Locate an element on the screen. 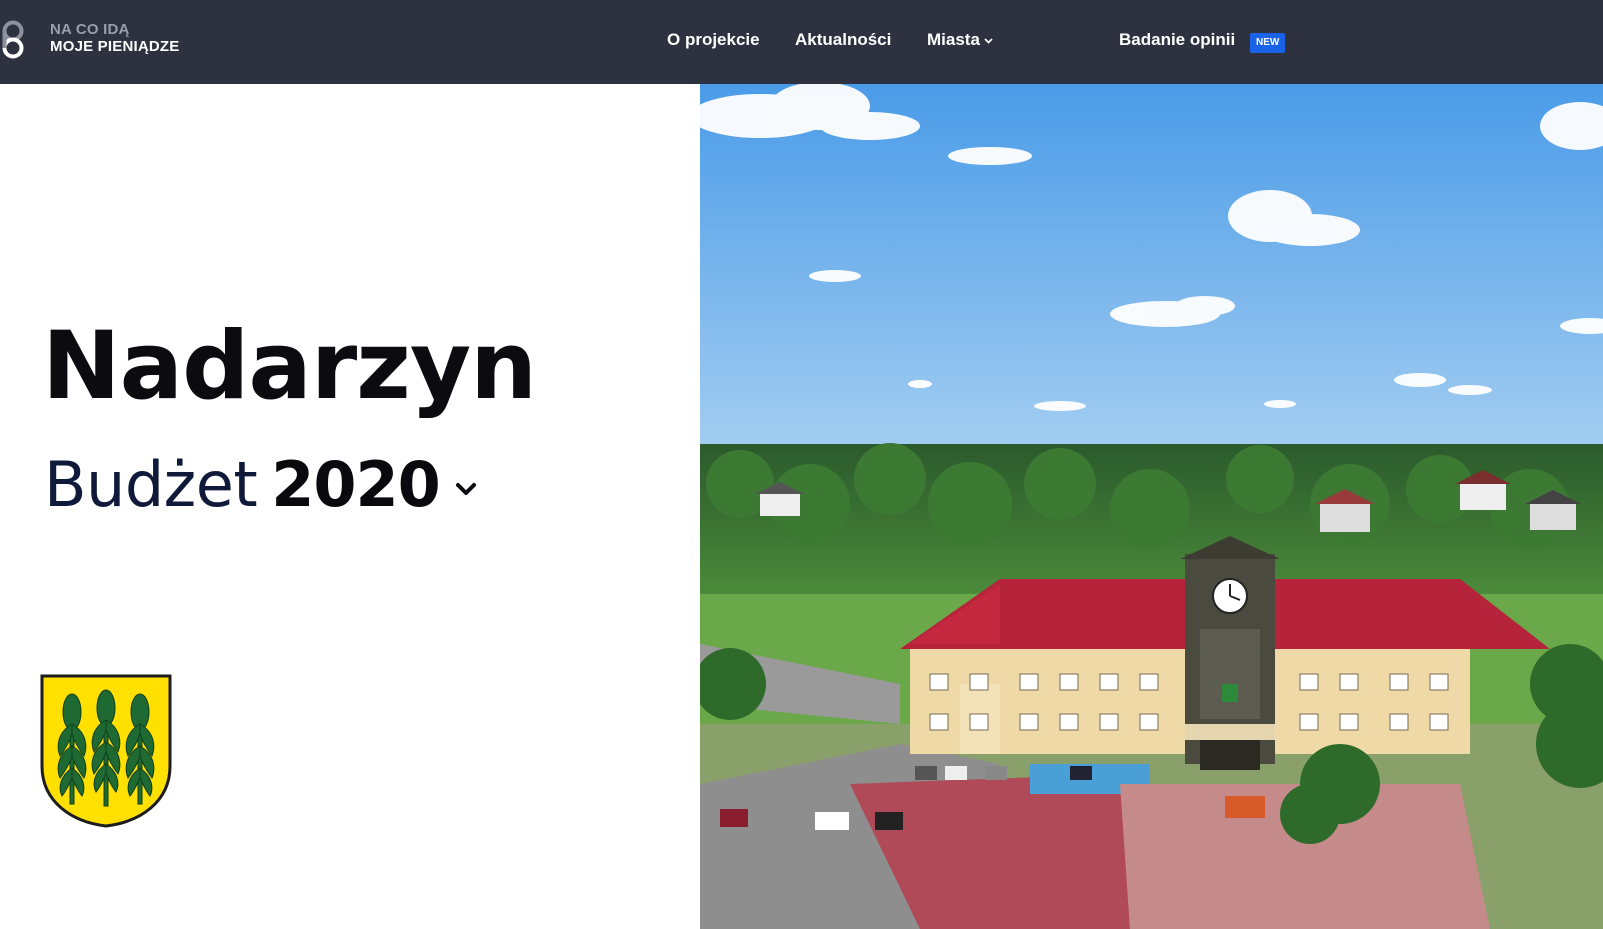  nav-link-aktualnosci: Aktualności is located at coordinates (843, 40).